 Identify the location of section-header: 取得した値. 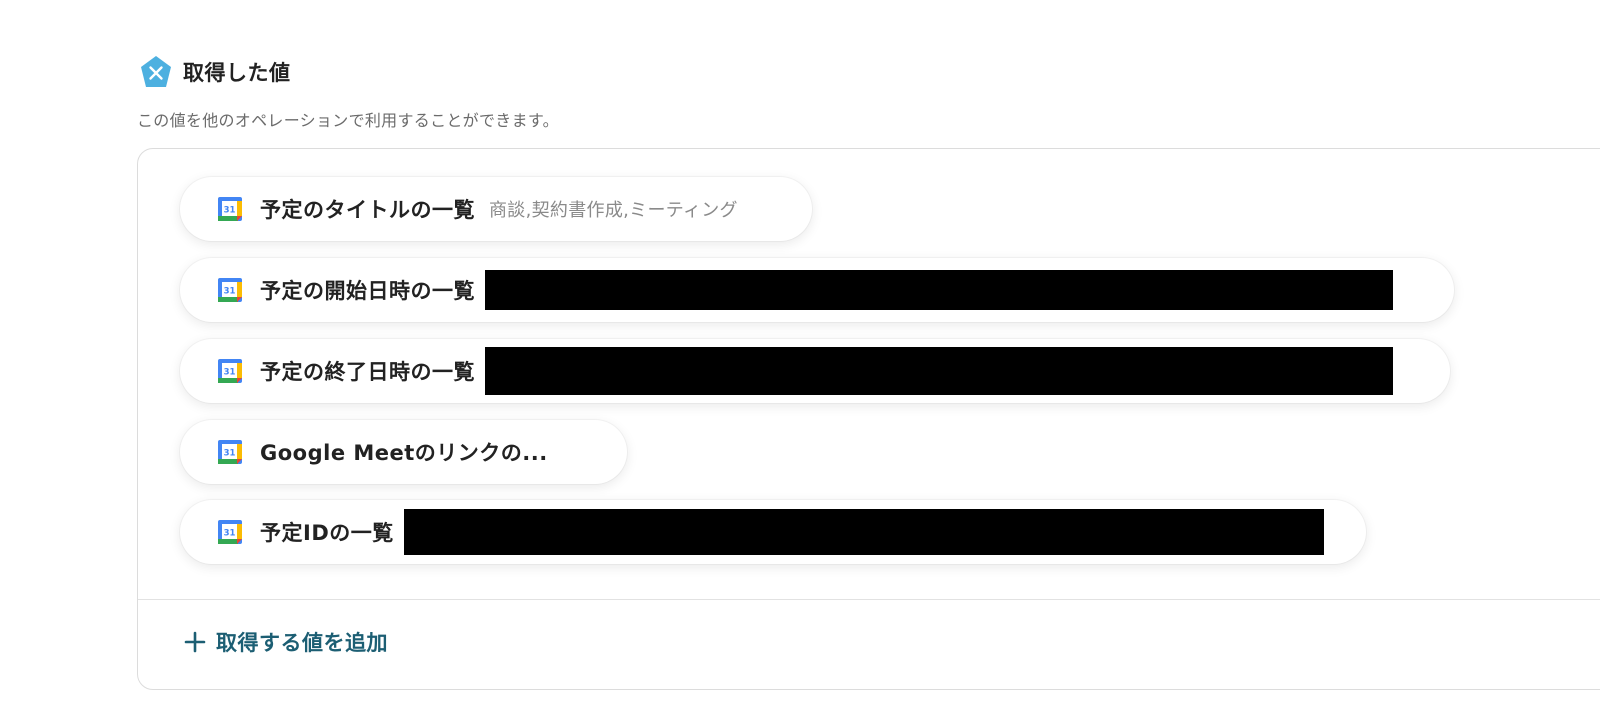
(215, 72).